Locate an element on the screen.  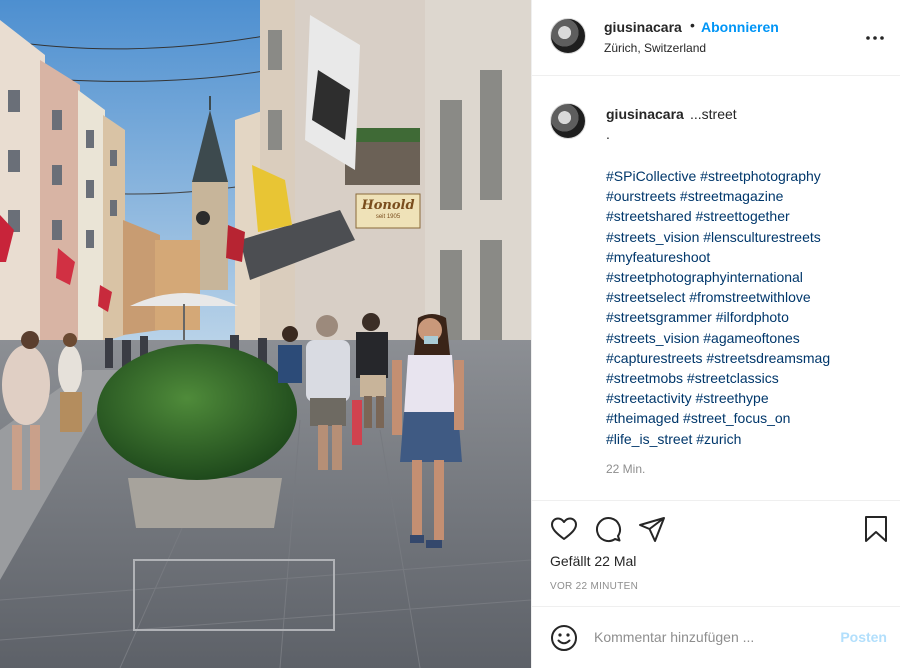
shop-sign-sub: seit 1905 is located at coordinates (388, 217).